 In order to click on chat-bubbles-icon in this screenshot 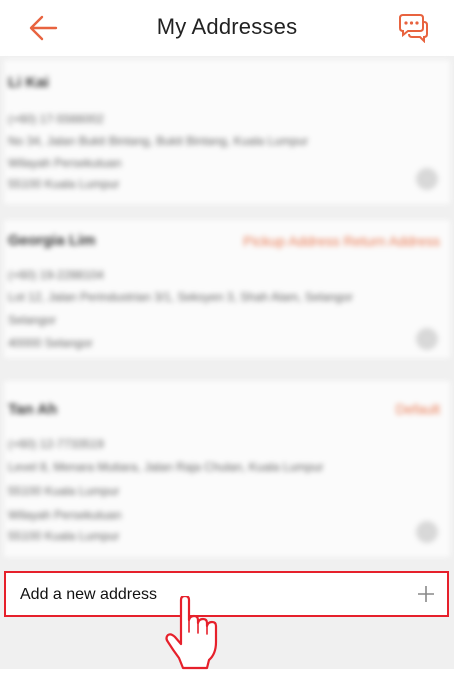, I will do `click(412, 28)`.